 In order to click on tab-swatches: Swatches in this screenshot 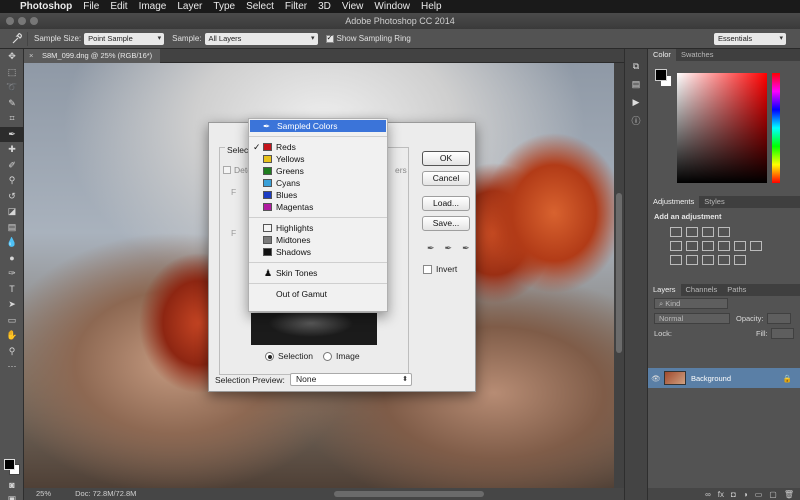, I will do `click(697, 55)`.